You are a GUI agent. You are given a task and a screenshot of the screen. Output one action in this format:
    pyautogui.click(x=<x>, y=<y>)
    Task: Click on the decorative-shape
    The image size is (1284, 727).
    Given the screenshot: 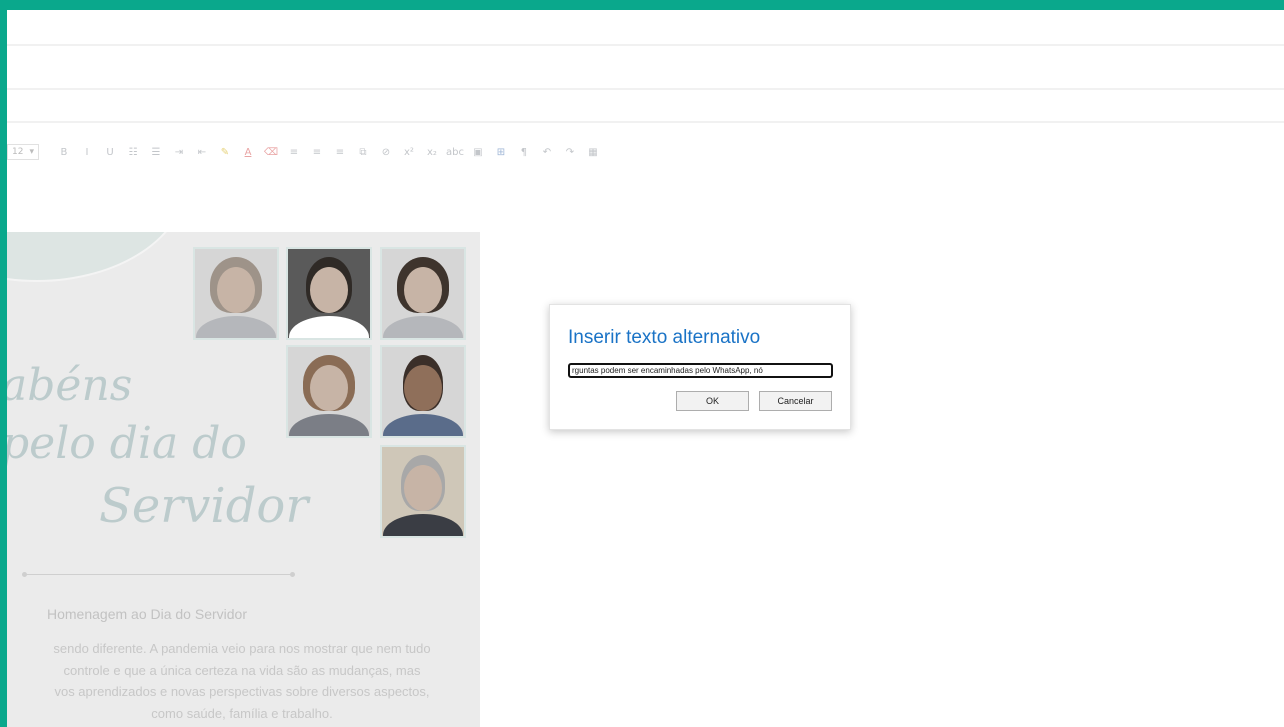 What is the action you would take?
    pyautogui.click(x=97, y=257)
    